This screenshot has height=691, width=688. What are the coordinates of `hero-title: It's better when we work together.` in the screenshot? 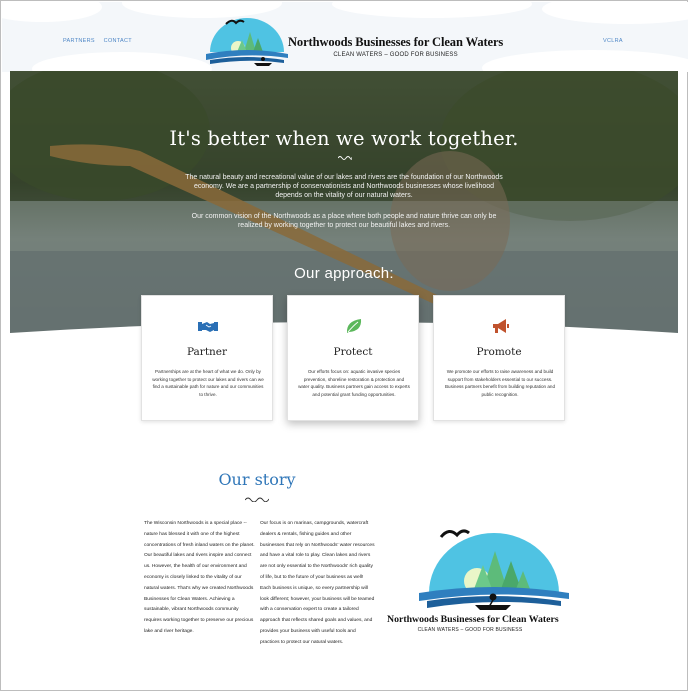 It's located at (344, 138).